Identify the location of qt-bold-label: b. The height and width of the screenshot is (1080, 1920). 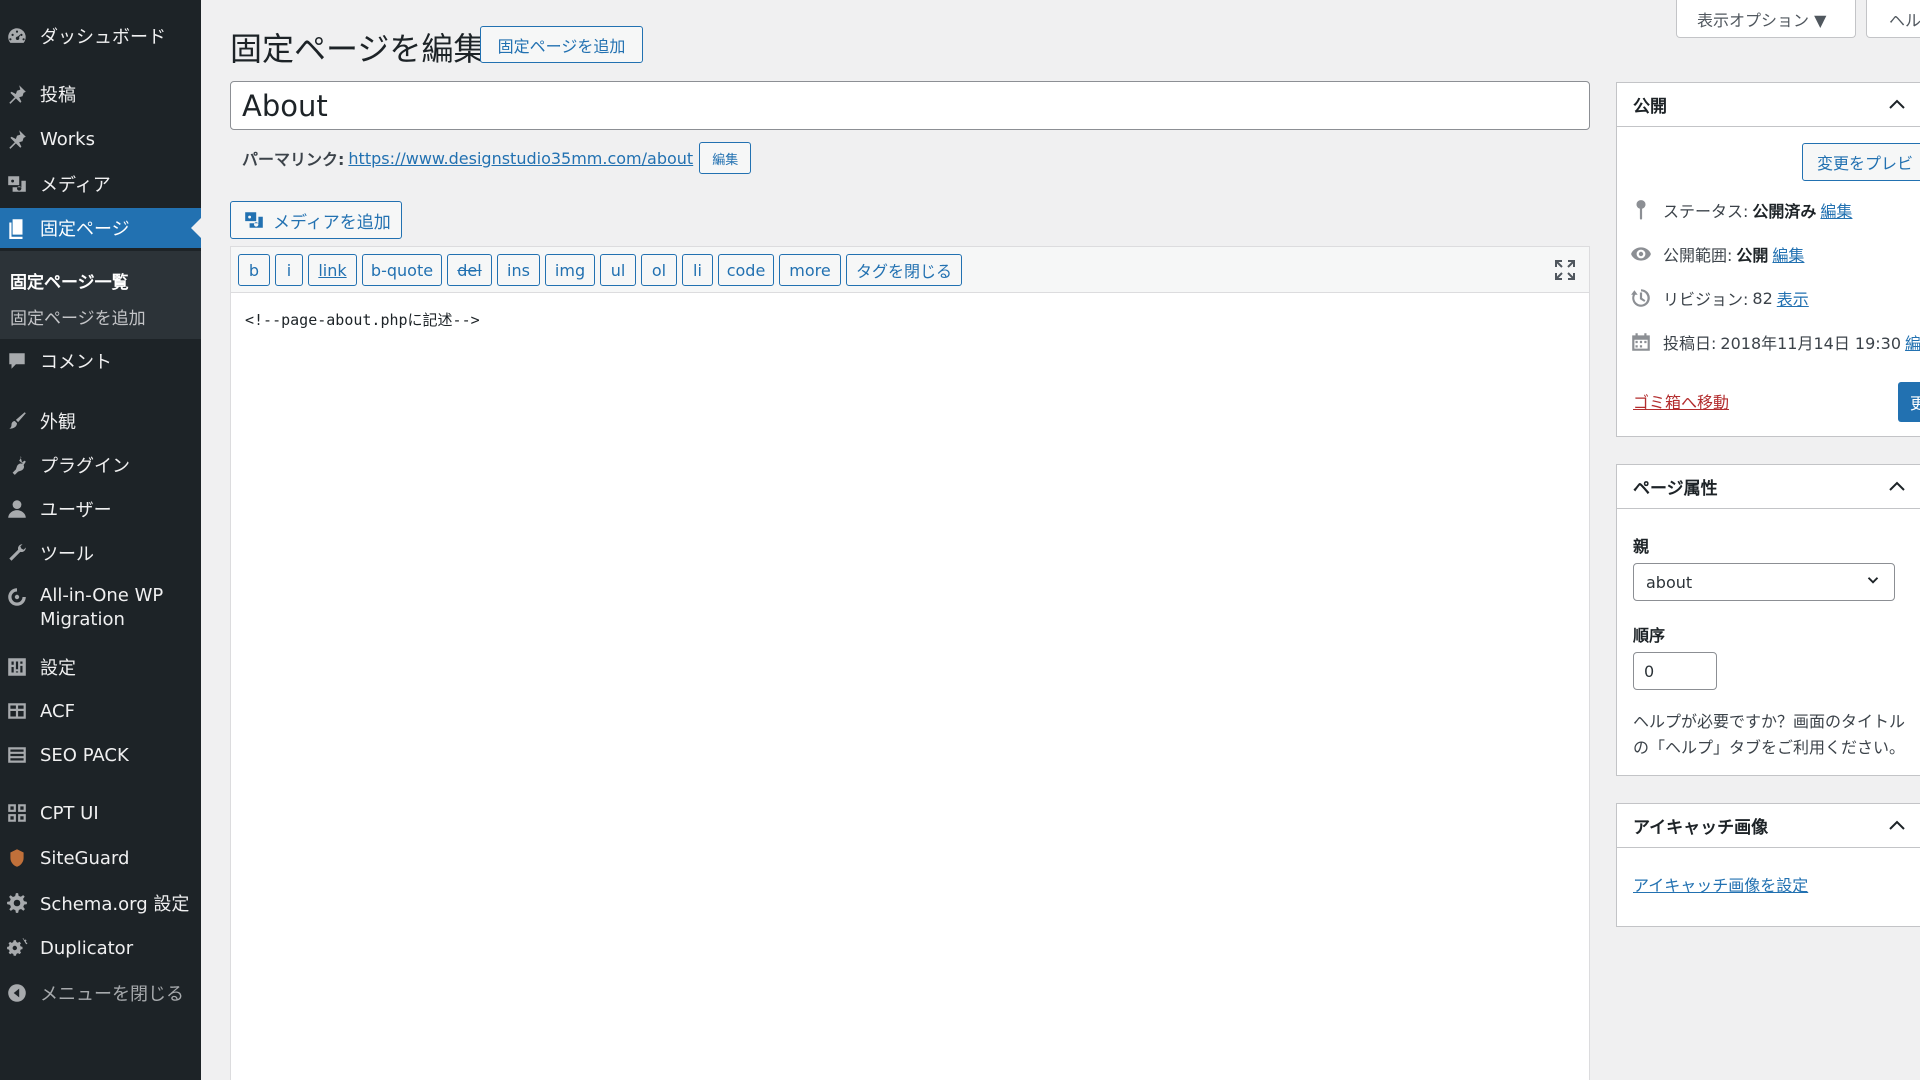
(254, 270).